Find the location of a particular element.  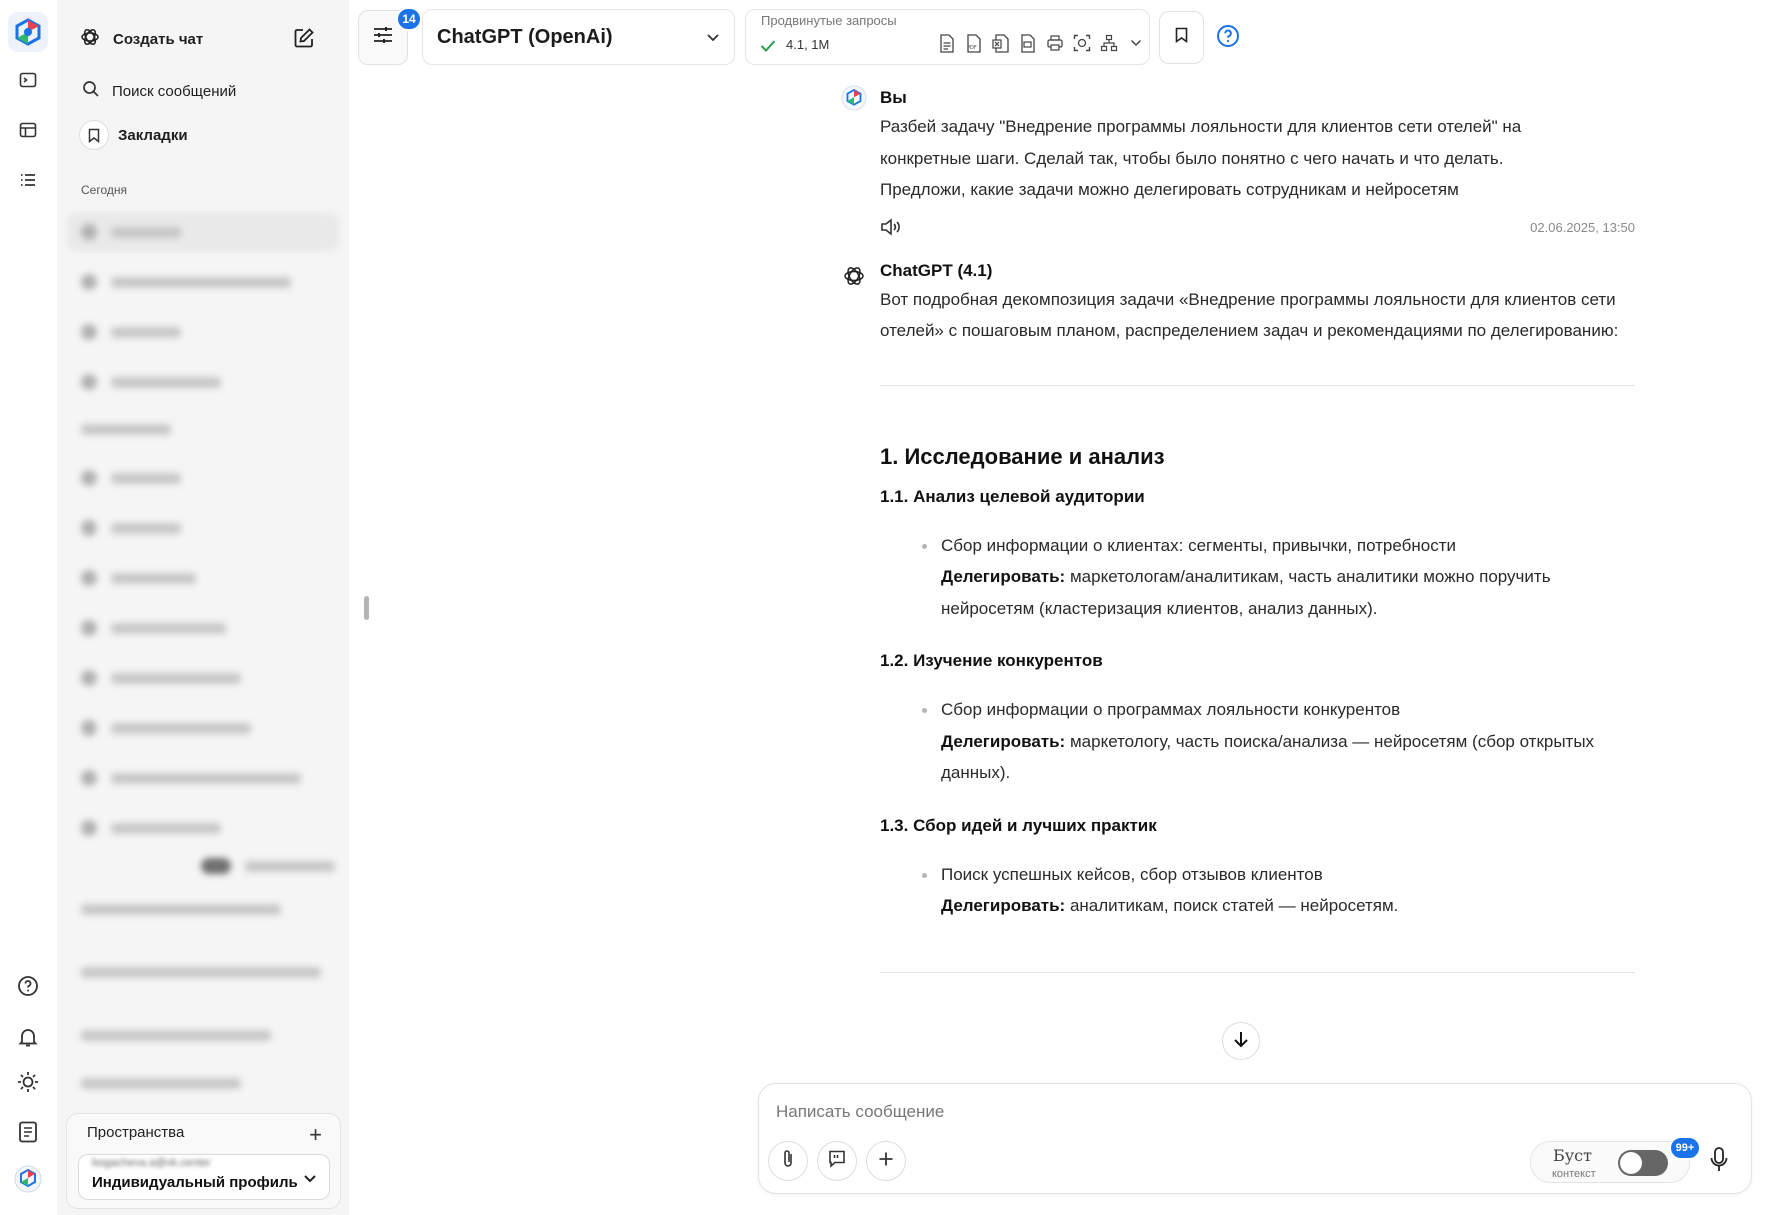

bookmarks-button: Закладки is located at coordinates (133, 135).